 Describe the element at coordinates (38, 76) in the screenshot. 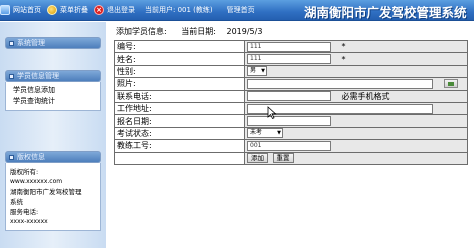

I see `panel-student-mgmt-title: 学员信息管理` at that location.